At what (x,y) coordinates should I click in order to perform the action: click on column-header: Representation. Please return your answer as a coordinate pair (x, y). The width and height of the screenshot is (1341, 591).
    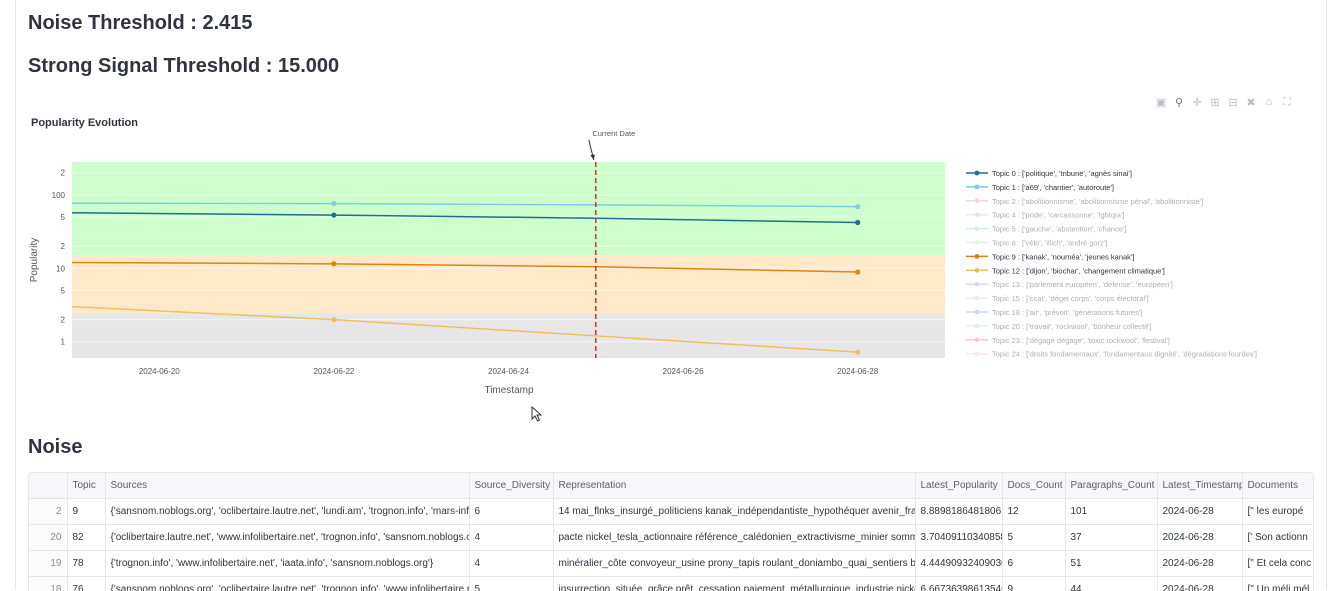
    Looking at the image, I should click on (734, 486).